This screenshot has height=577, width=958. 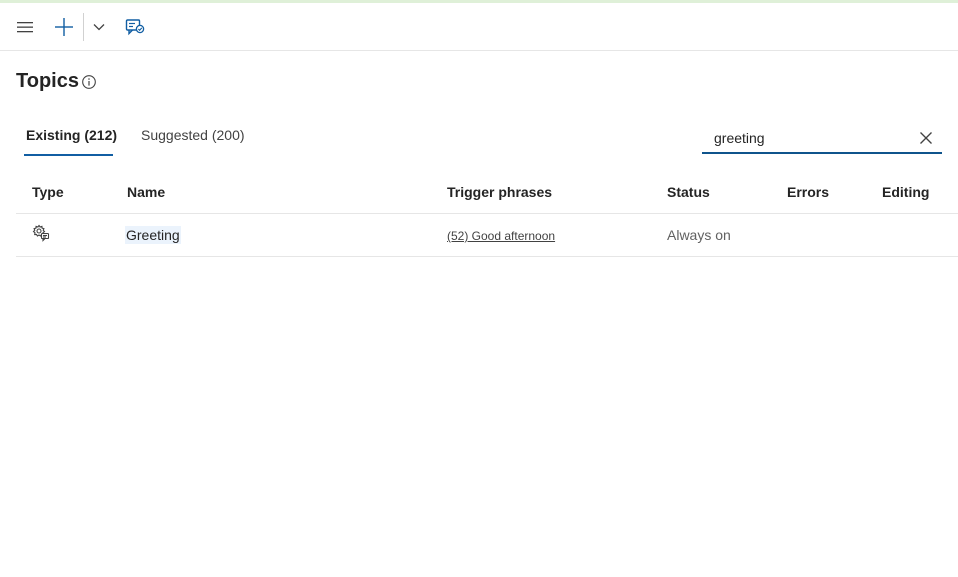 I want to click on add-dropdown-button, so click(x=99, y=27).